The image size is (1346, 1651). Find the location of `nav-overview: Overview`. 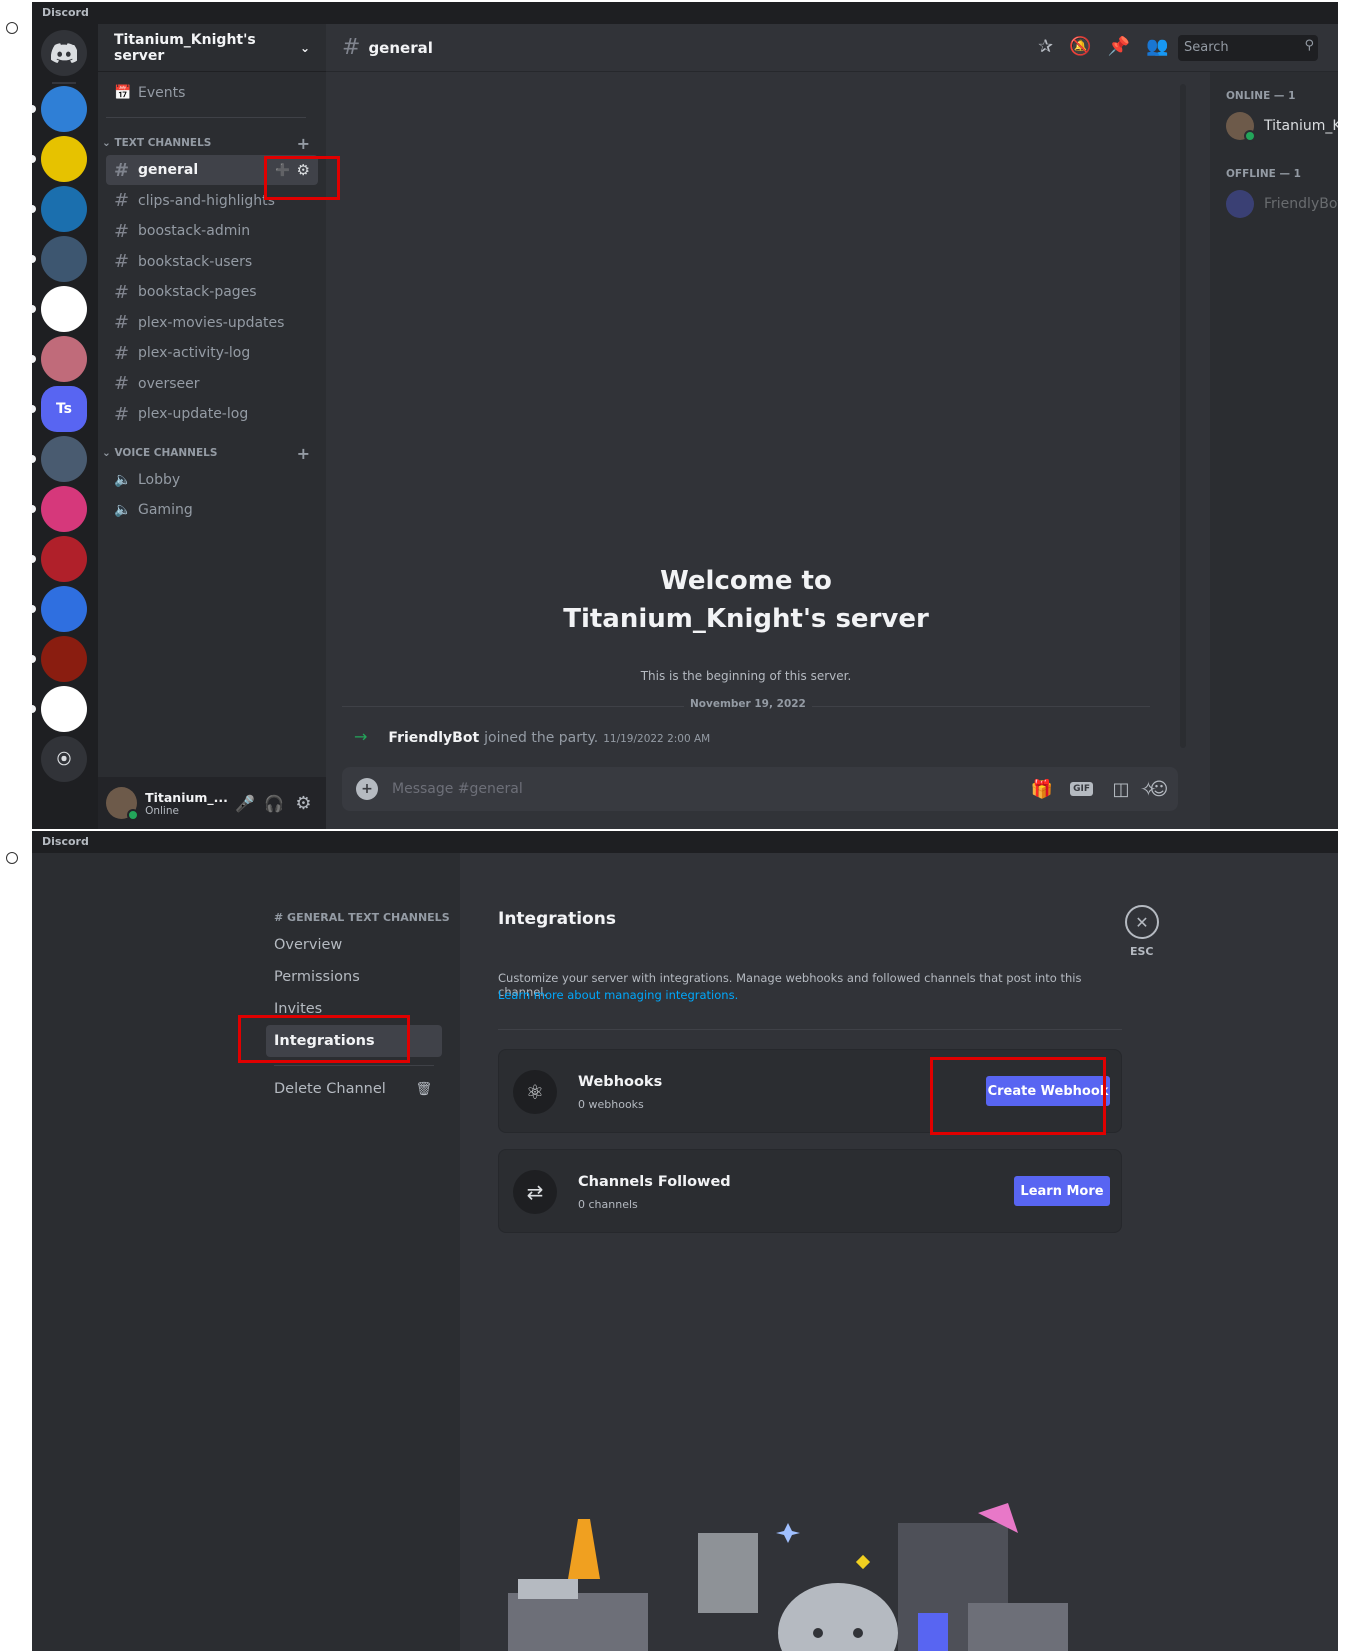

nav-overview: Overview is located at coordinates (354, 945).